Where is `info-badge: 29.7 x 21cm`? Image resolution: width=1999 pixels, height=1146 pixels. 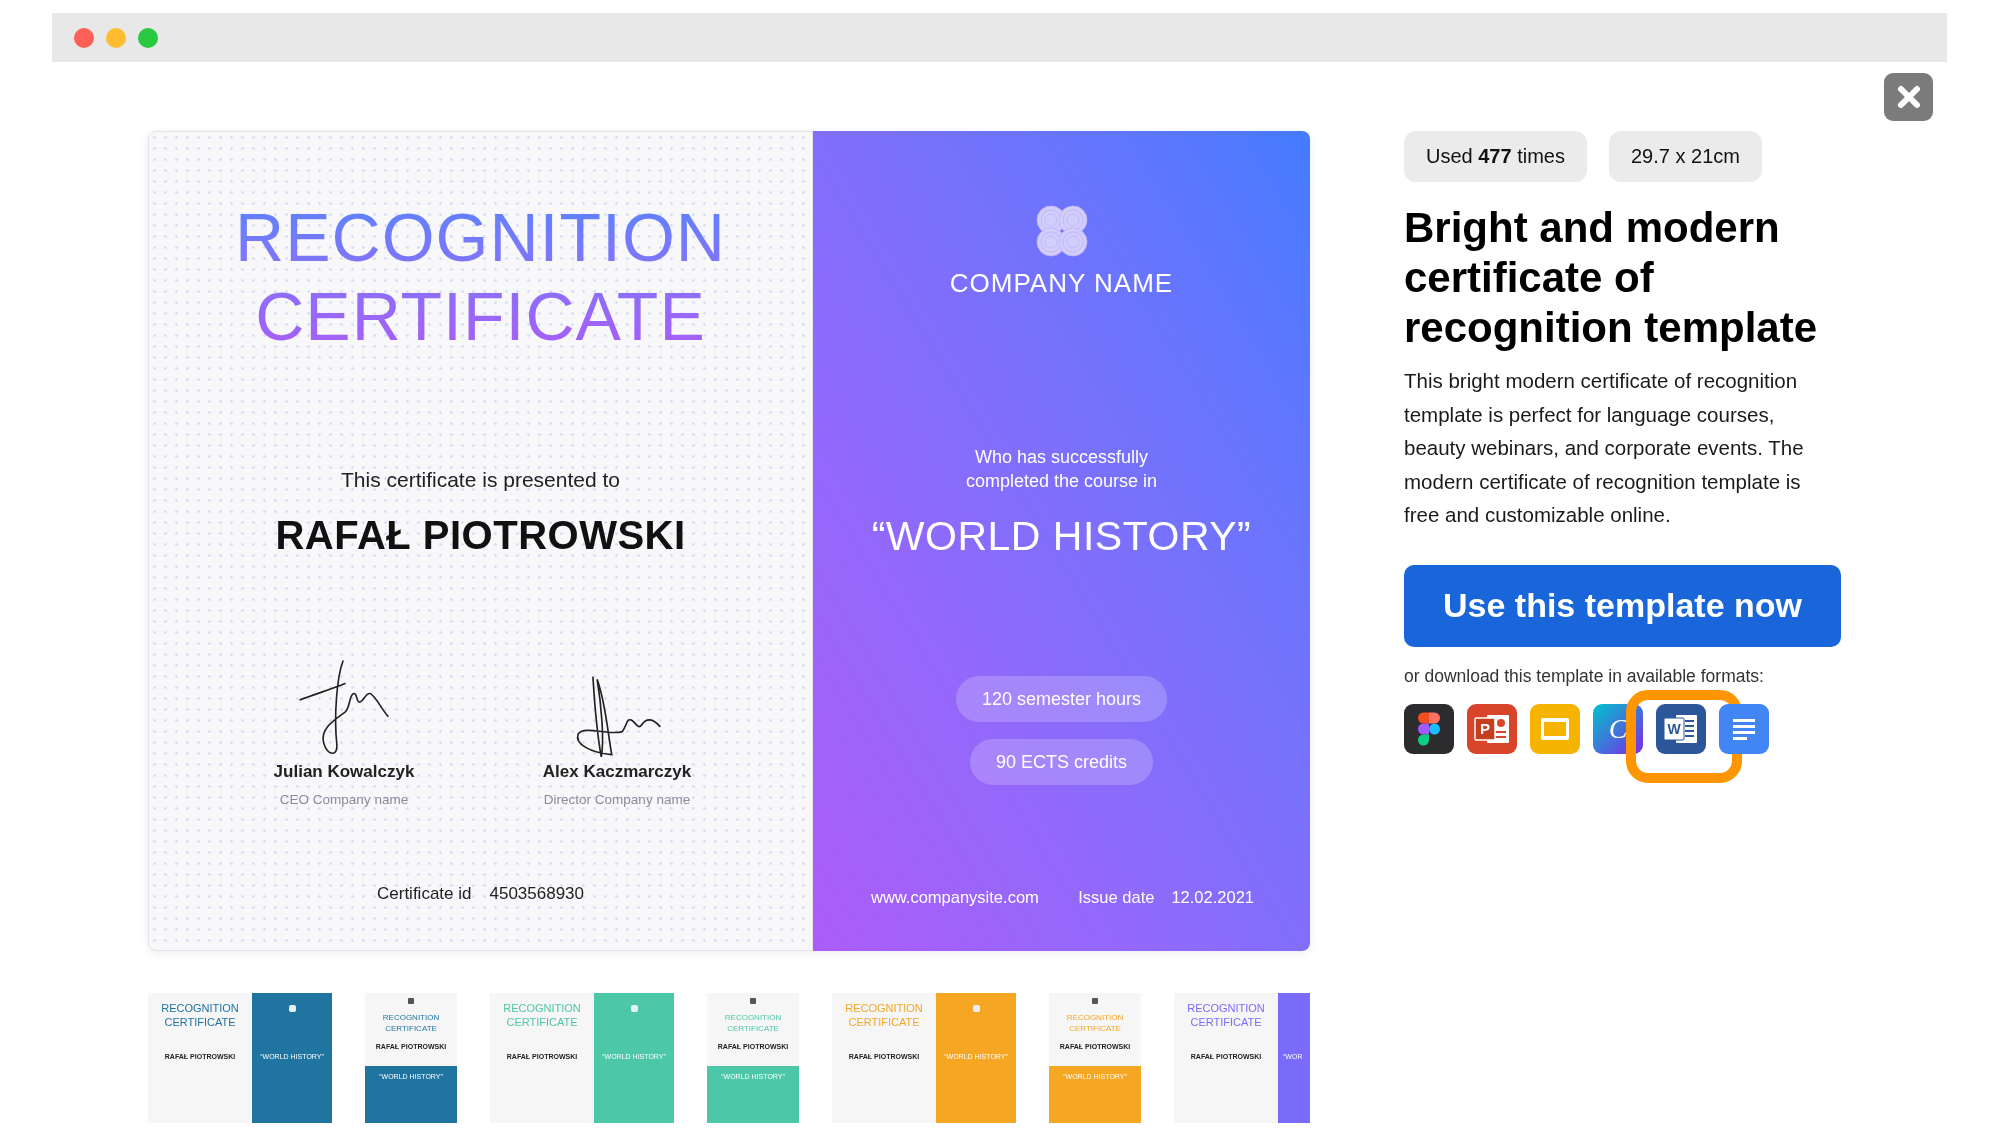
info-badge: 29.7 x 21cm is located at coordinates (1685, 156).